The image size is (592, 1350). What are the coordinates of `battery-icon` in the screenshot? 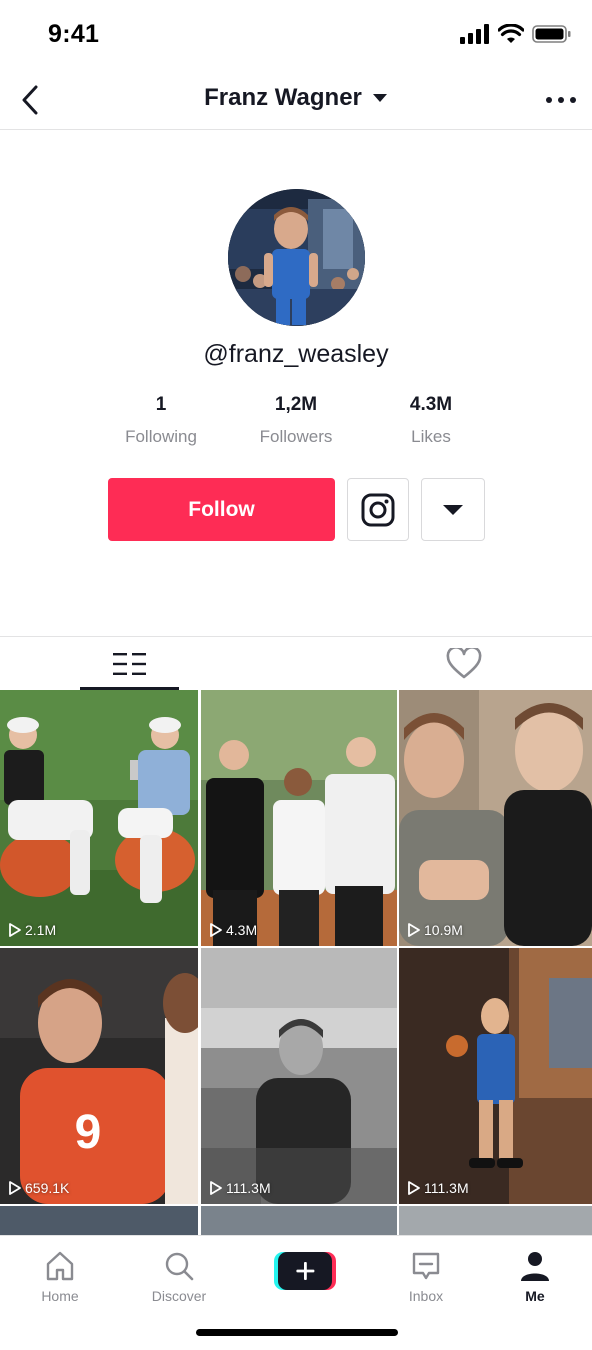 It's located at (551, 34).